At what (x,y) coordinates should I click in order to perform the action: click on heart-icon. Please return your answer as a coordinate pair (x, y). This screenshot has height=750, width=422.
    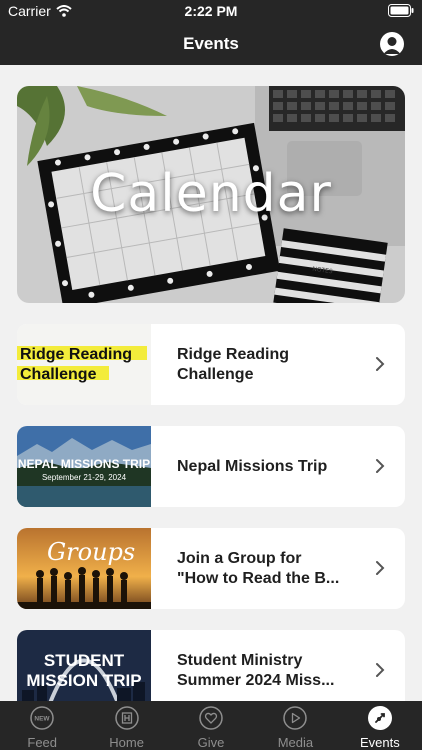
    Looking at the image, I should click on (211, 718).